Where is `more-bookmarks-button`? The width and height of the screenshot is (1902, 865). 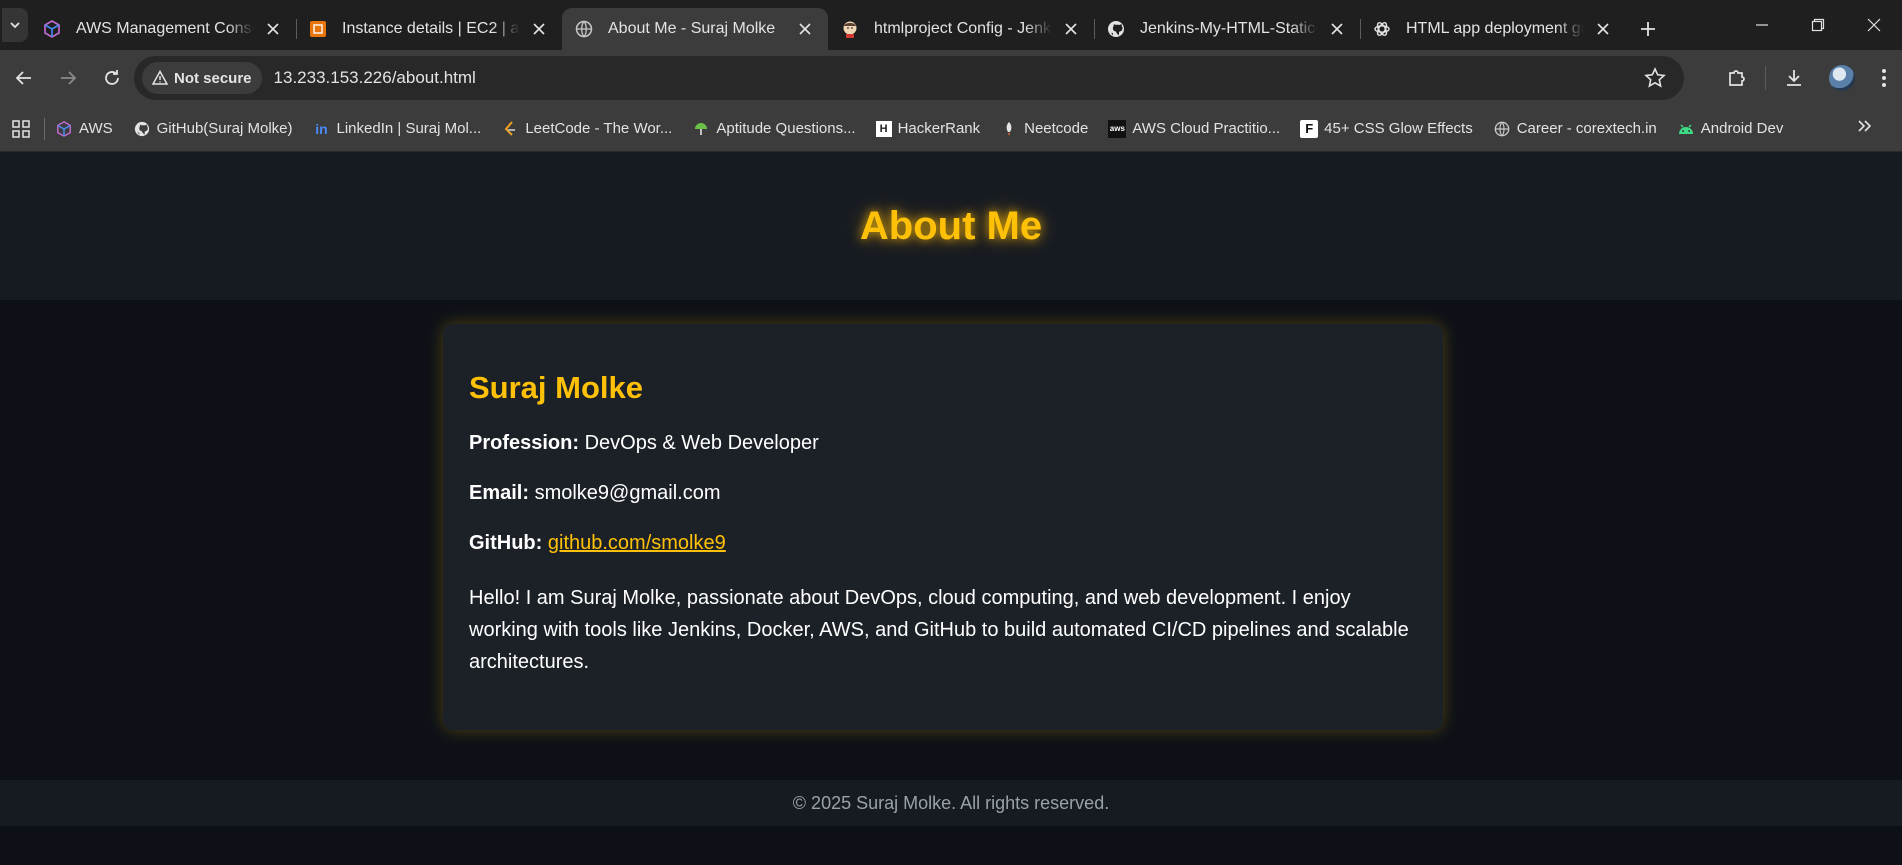
more-bookmarks-button is located at coordinates (1864, 128).